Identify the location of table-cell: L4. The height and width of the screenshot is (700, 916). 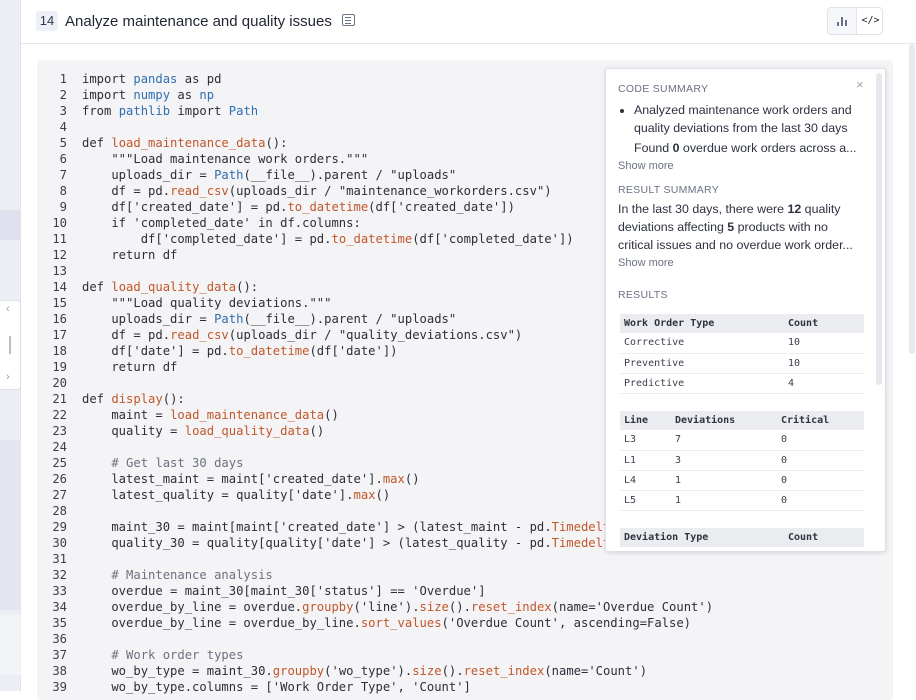
(645, 480).